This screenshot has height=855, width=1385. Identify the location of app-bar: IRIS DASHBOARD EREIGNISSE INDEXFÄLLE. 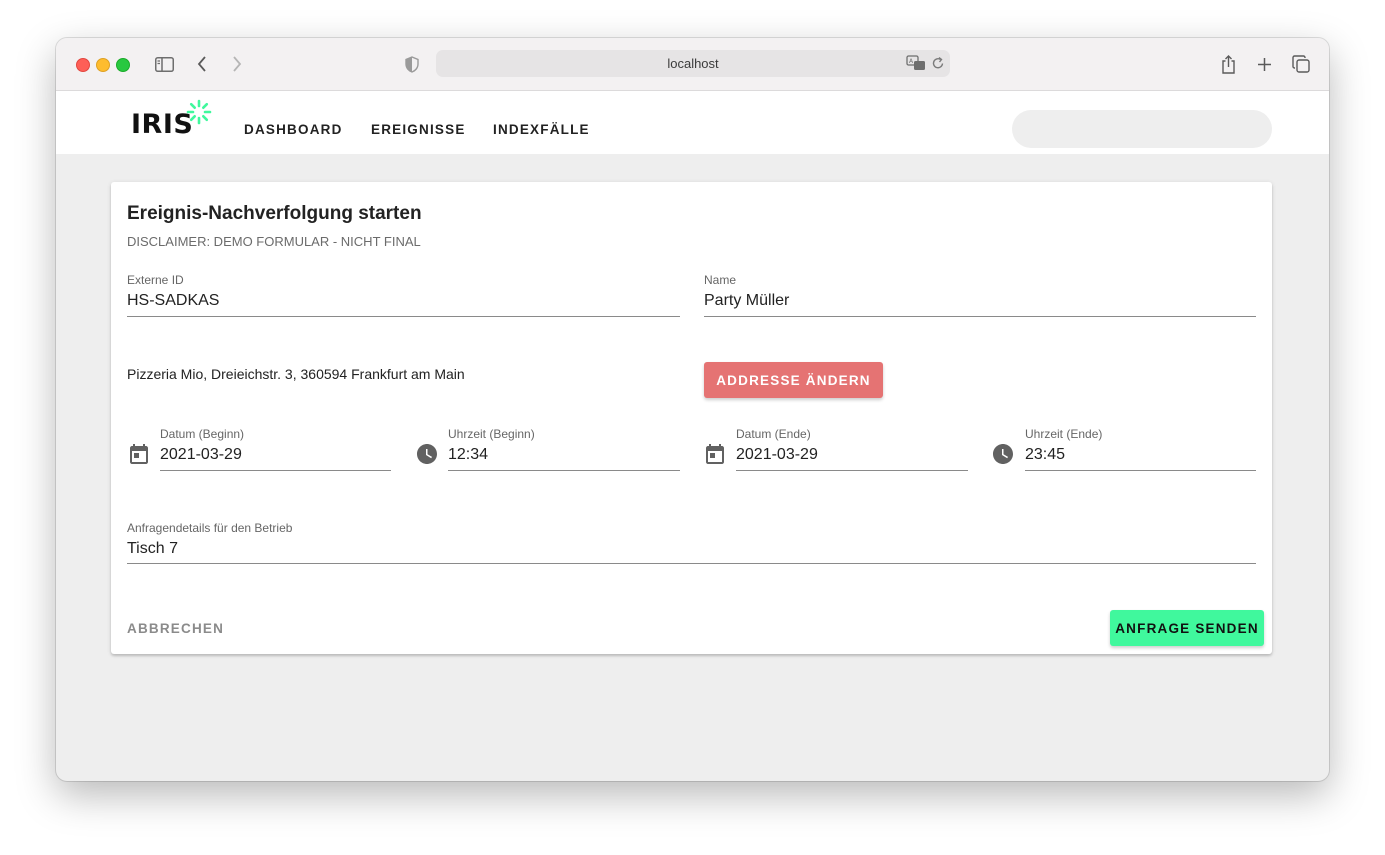
(692, 122).